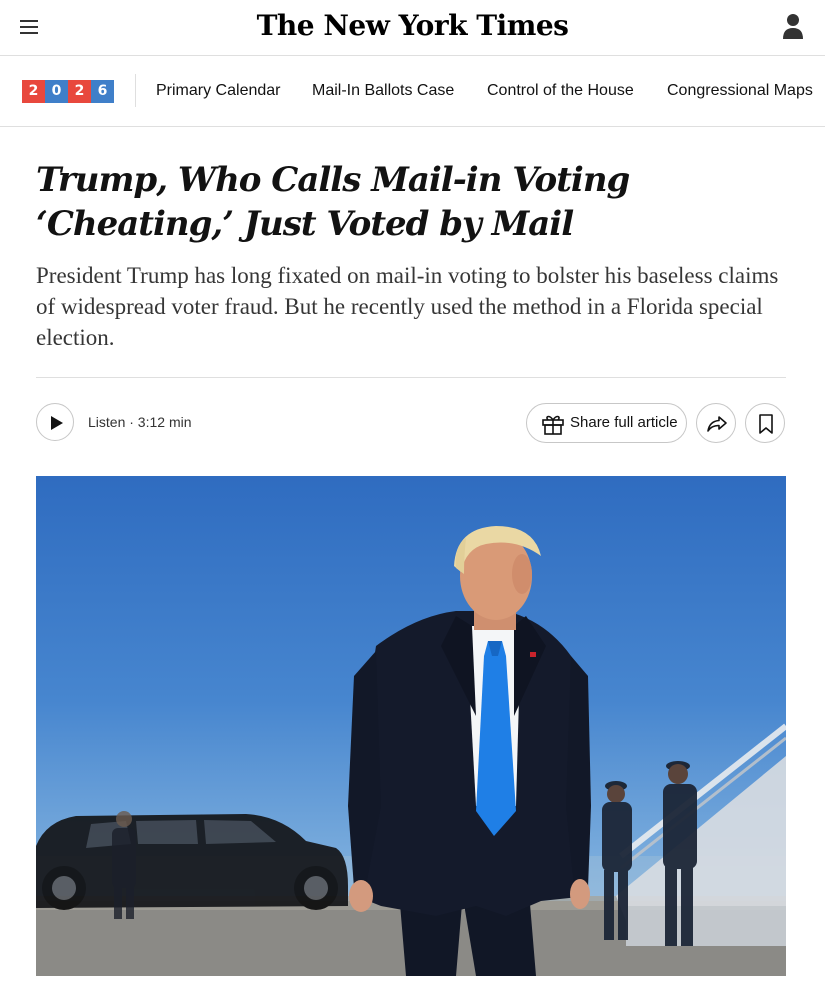  Describe the element at coordinates (102, 91) in the screenshot. I see `badge-digit: 6` at that location.